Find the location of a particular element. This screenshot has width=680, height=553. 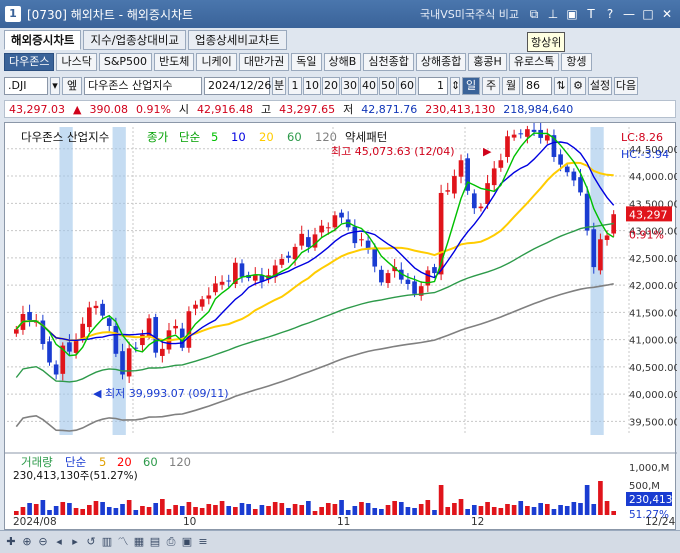

tab-index-compare: 지수/업종상대비교 is located at coordinates (134, 40).